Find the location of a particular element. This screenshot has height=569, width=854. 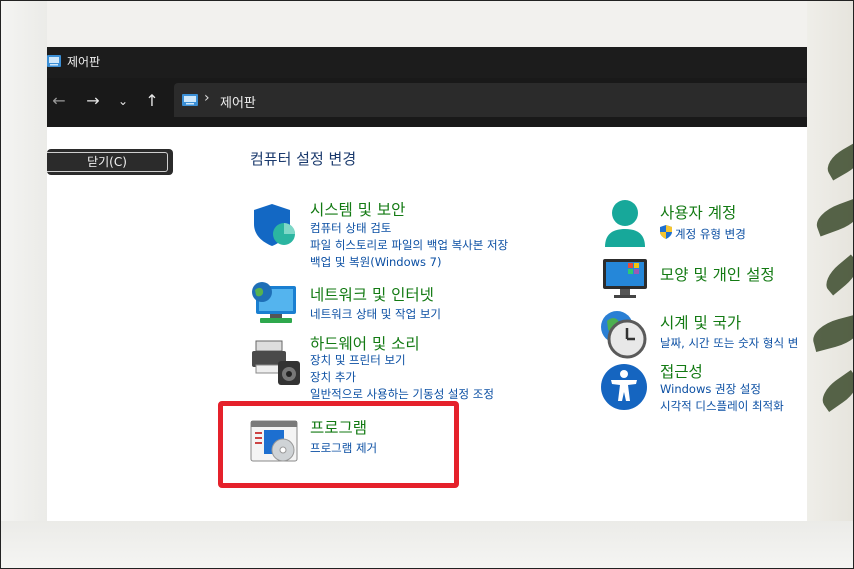

category-user-accounts: 사용자 계정 is located at coordinates (698, 212).